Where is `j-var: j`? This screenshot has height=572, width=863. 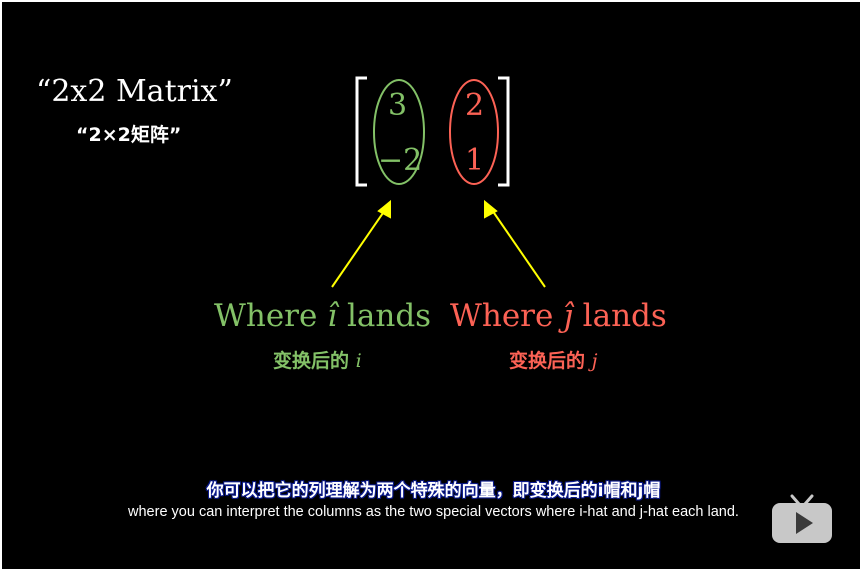 j-var: j is located at coordinates (594, 361).